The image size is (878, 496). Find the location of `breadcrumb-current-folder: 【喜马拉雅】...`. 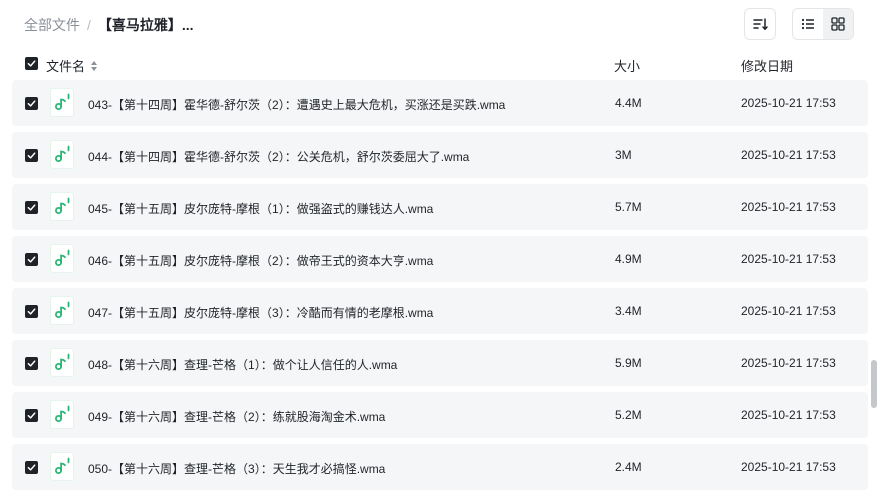

breadcrumb-current-folder: 【喜马拉雅】... is located at coordinates (145, 25).